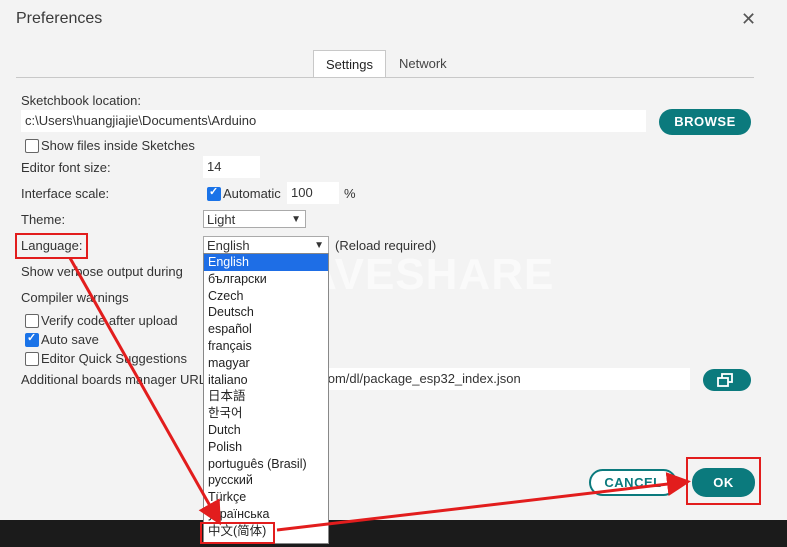 This screenshot has height=547, width=787. Describe the element at coordinates (483, 502) in the screenshot. I see `arrow-chinese-to-ok` at that location.